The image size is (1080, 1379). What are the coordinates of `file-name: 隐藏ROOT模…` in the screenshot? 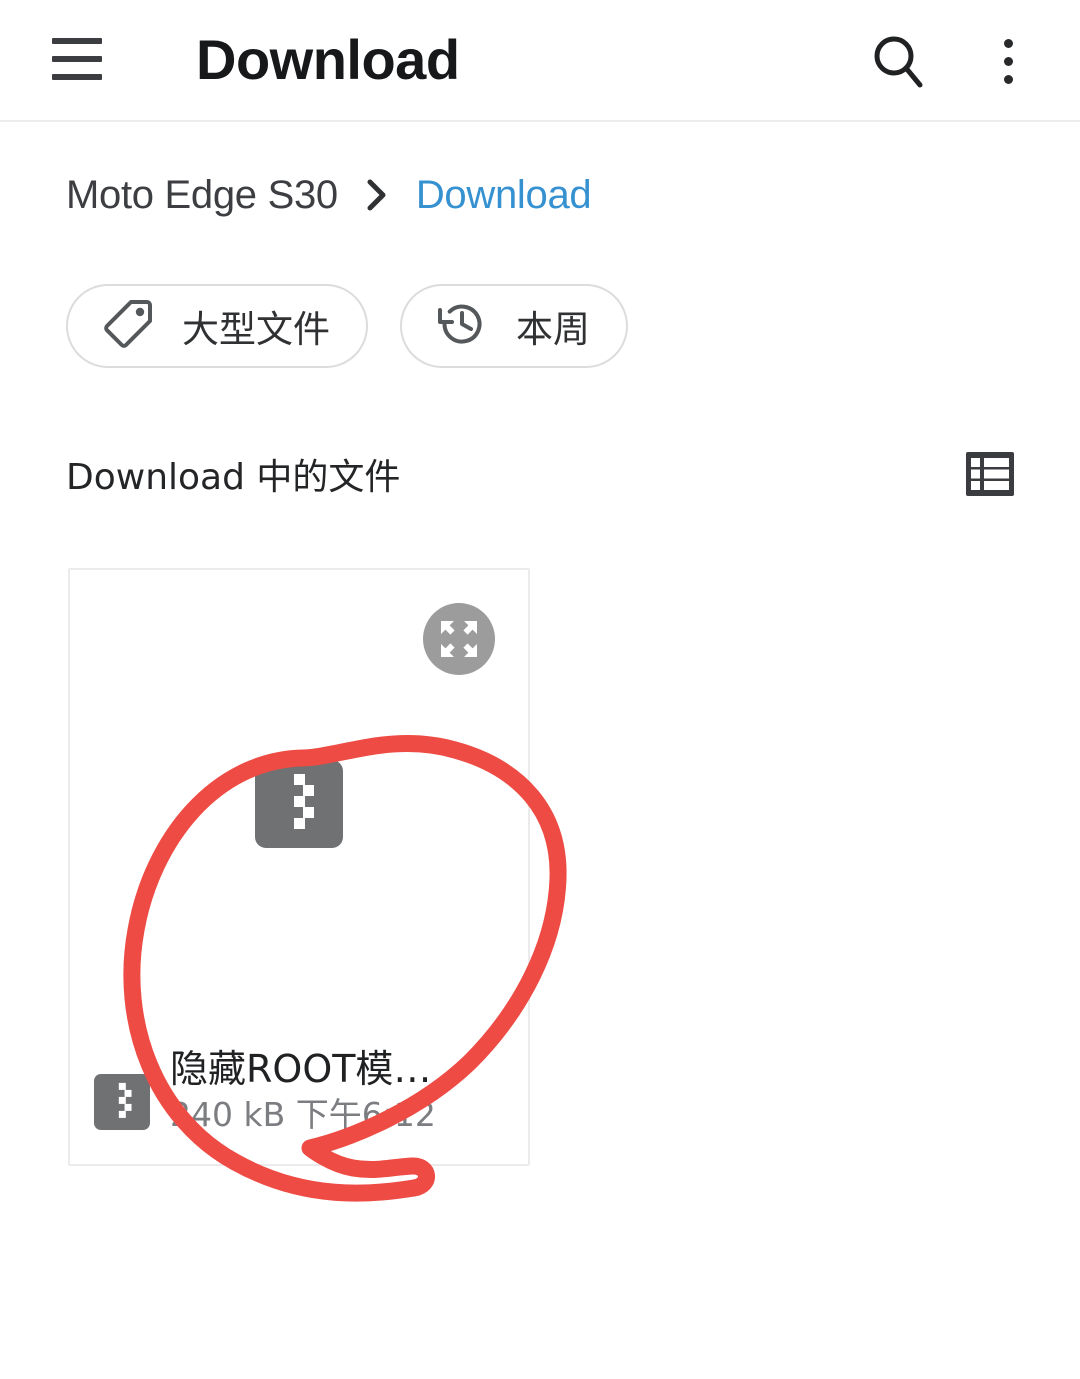 It's located at (301, 1069).